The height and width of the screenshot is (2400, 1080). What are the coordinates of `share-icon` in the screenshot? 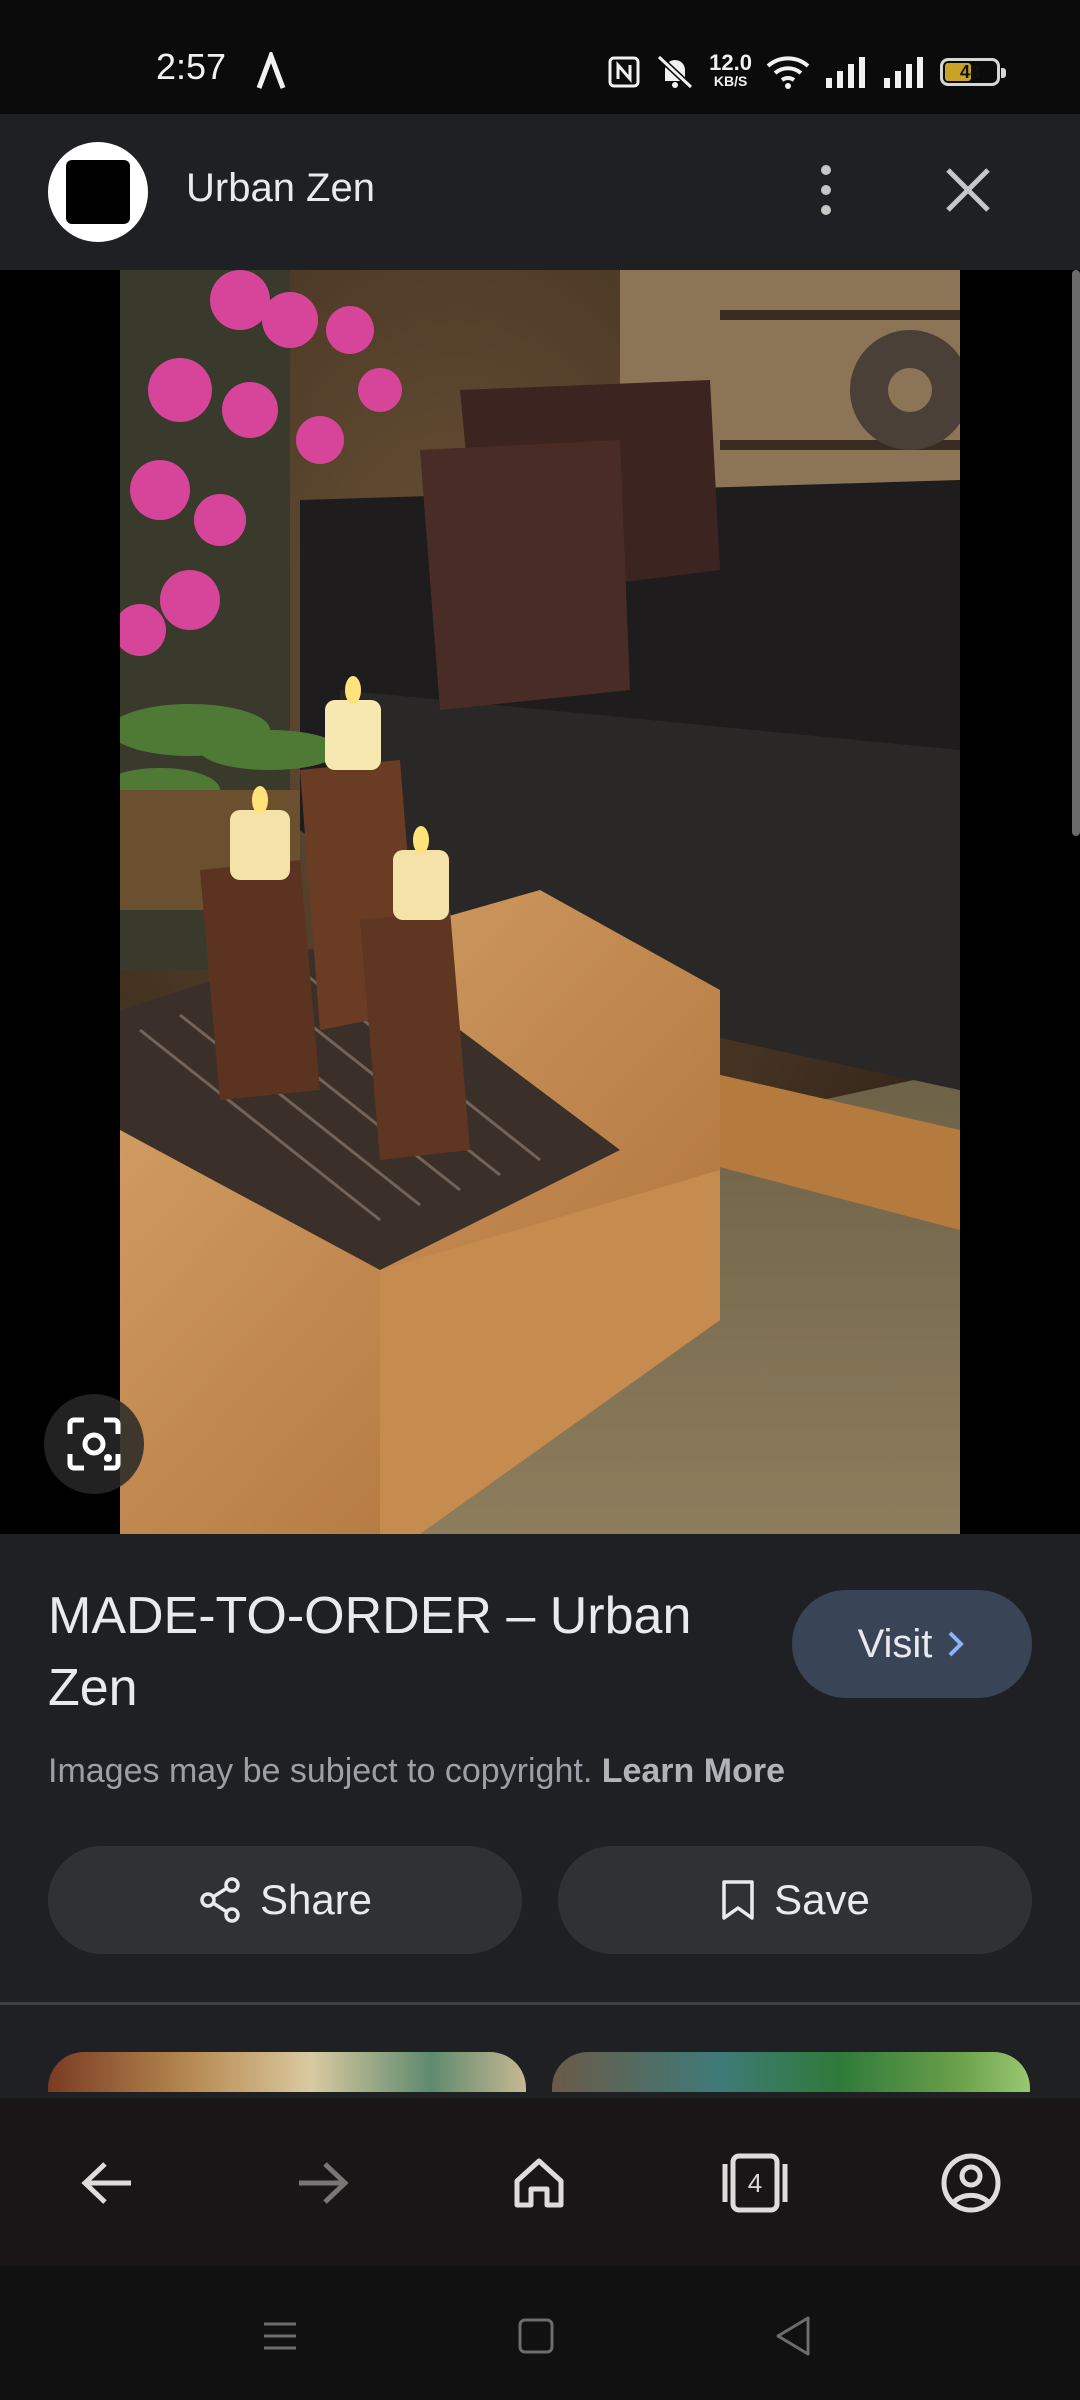 It's located at (220, 1900).